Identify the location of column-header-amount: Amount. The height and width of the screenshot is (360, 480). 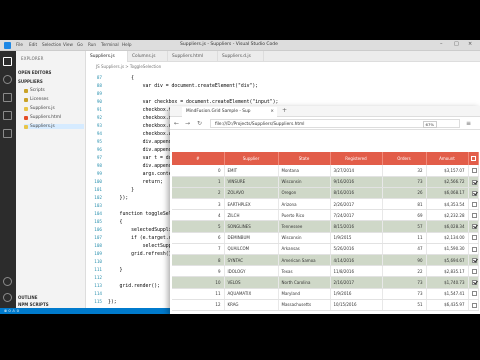
(447, 158).